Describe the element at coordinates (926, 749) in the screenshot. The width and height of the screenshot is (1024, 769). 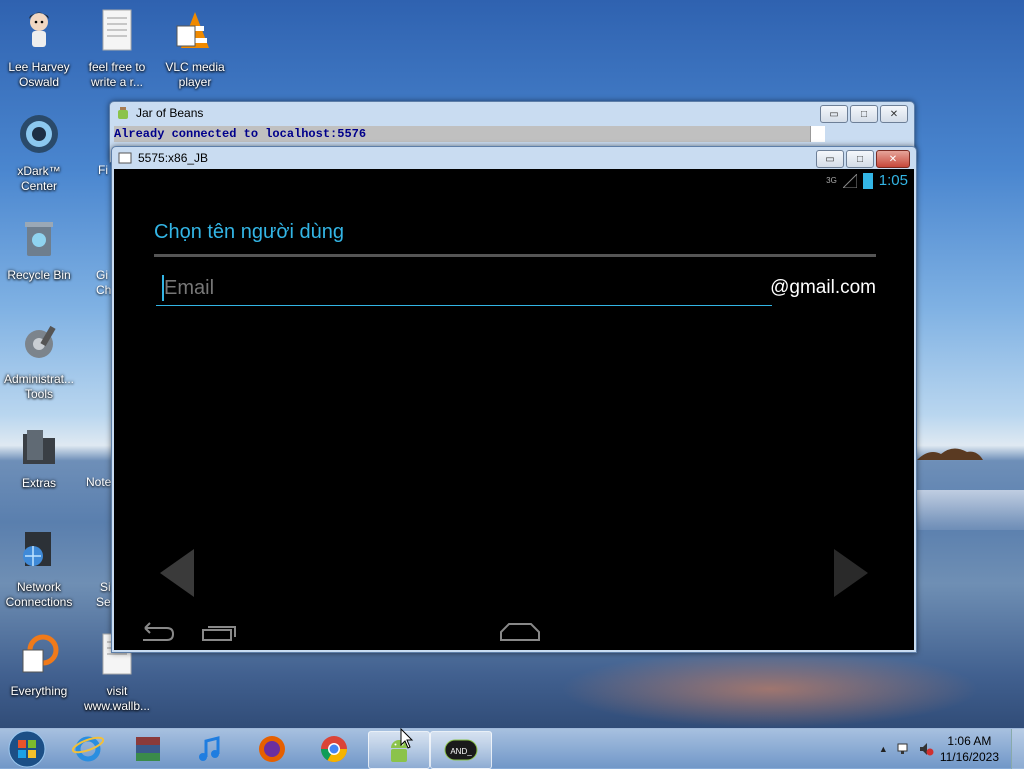
I see `volume-muted-icon` at that location.